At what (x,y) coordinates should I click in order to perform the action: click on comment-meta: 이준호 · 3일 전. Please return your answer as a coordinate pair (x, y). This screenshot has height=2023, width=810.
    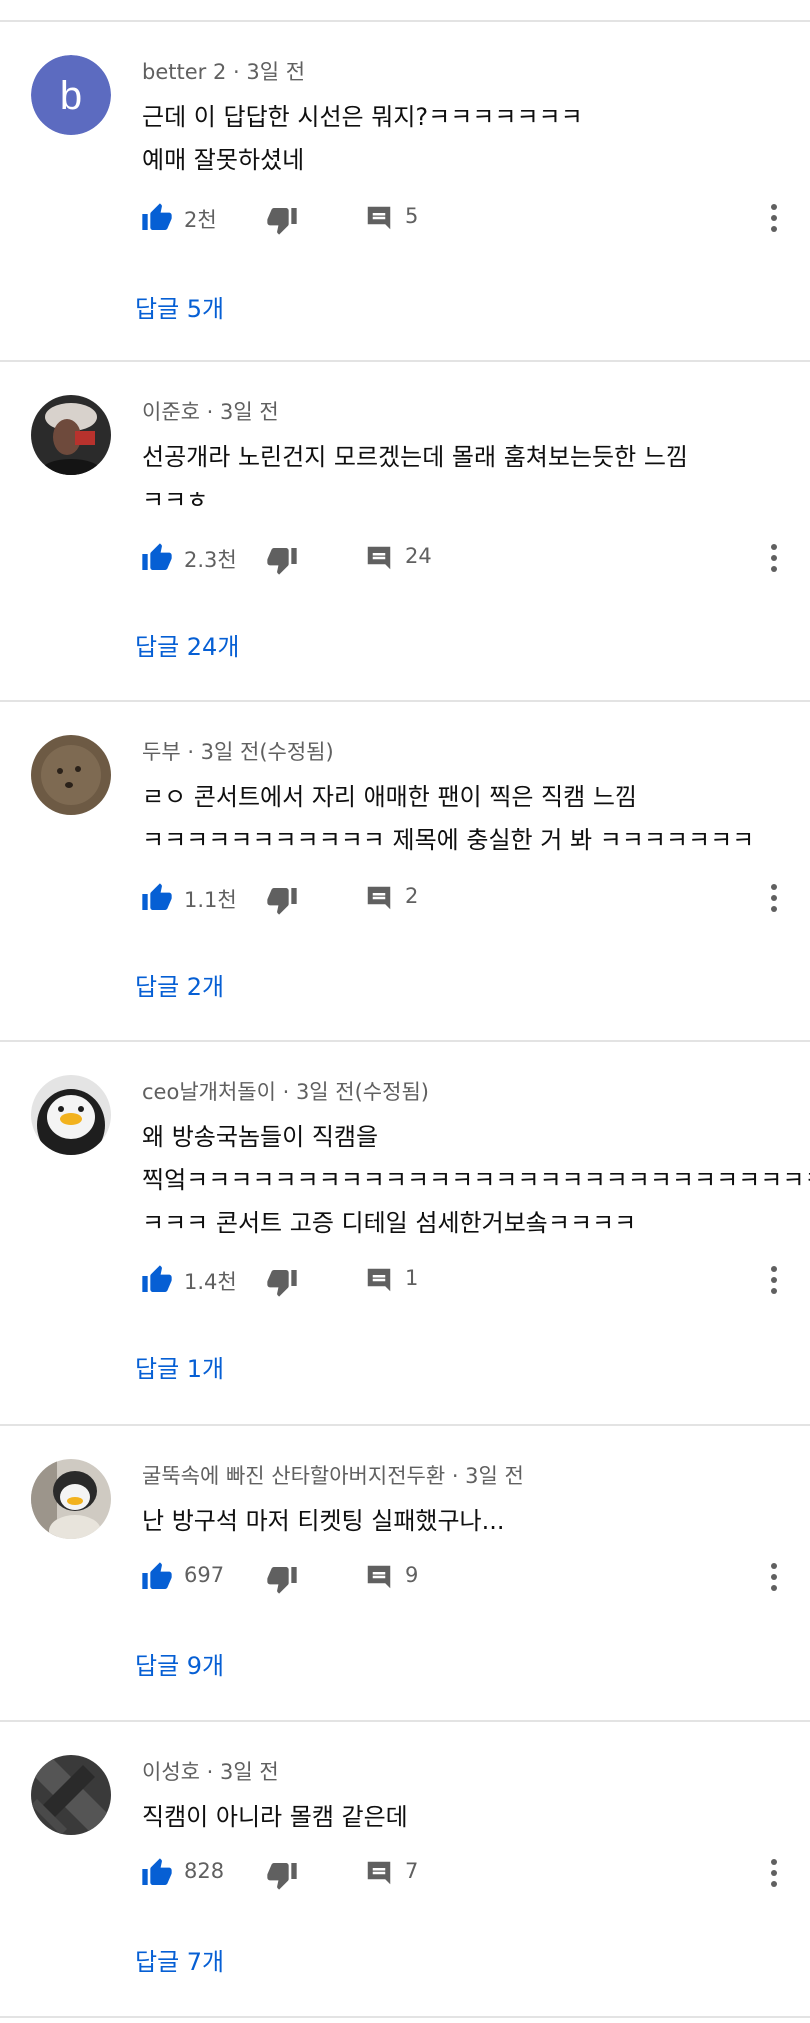
    Looking at the image, I should click on (210, 411).